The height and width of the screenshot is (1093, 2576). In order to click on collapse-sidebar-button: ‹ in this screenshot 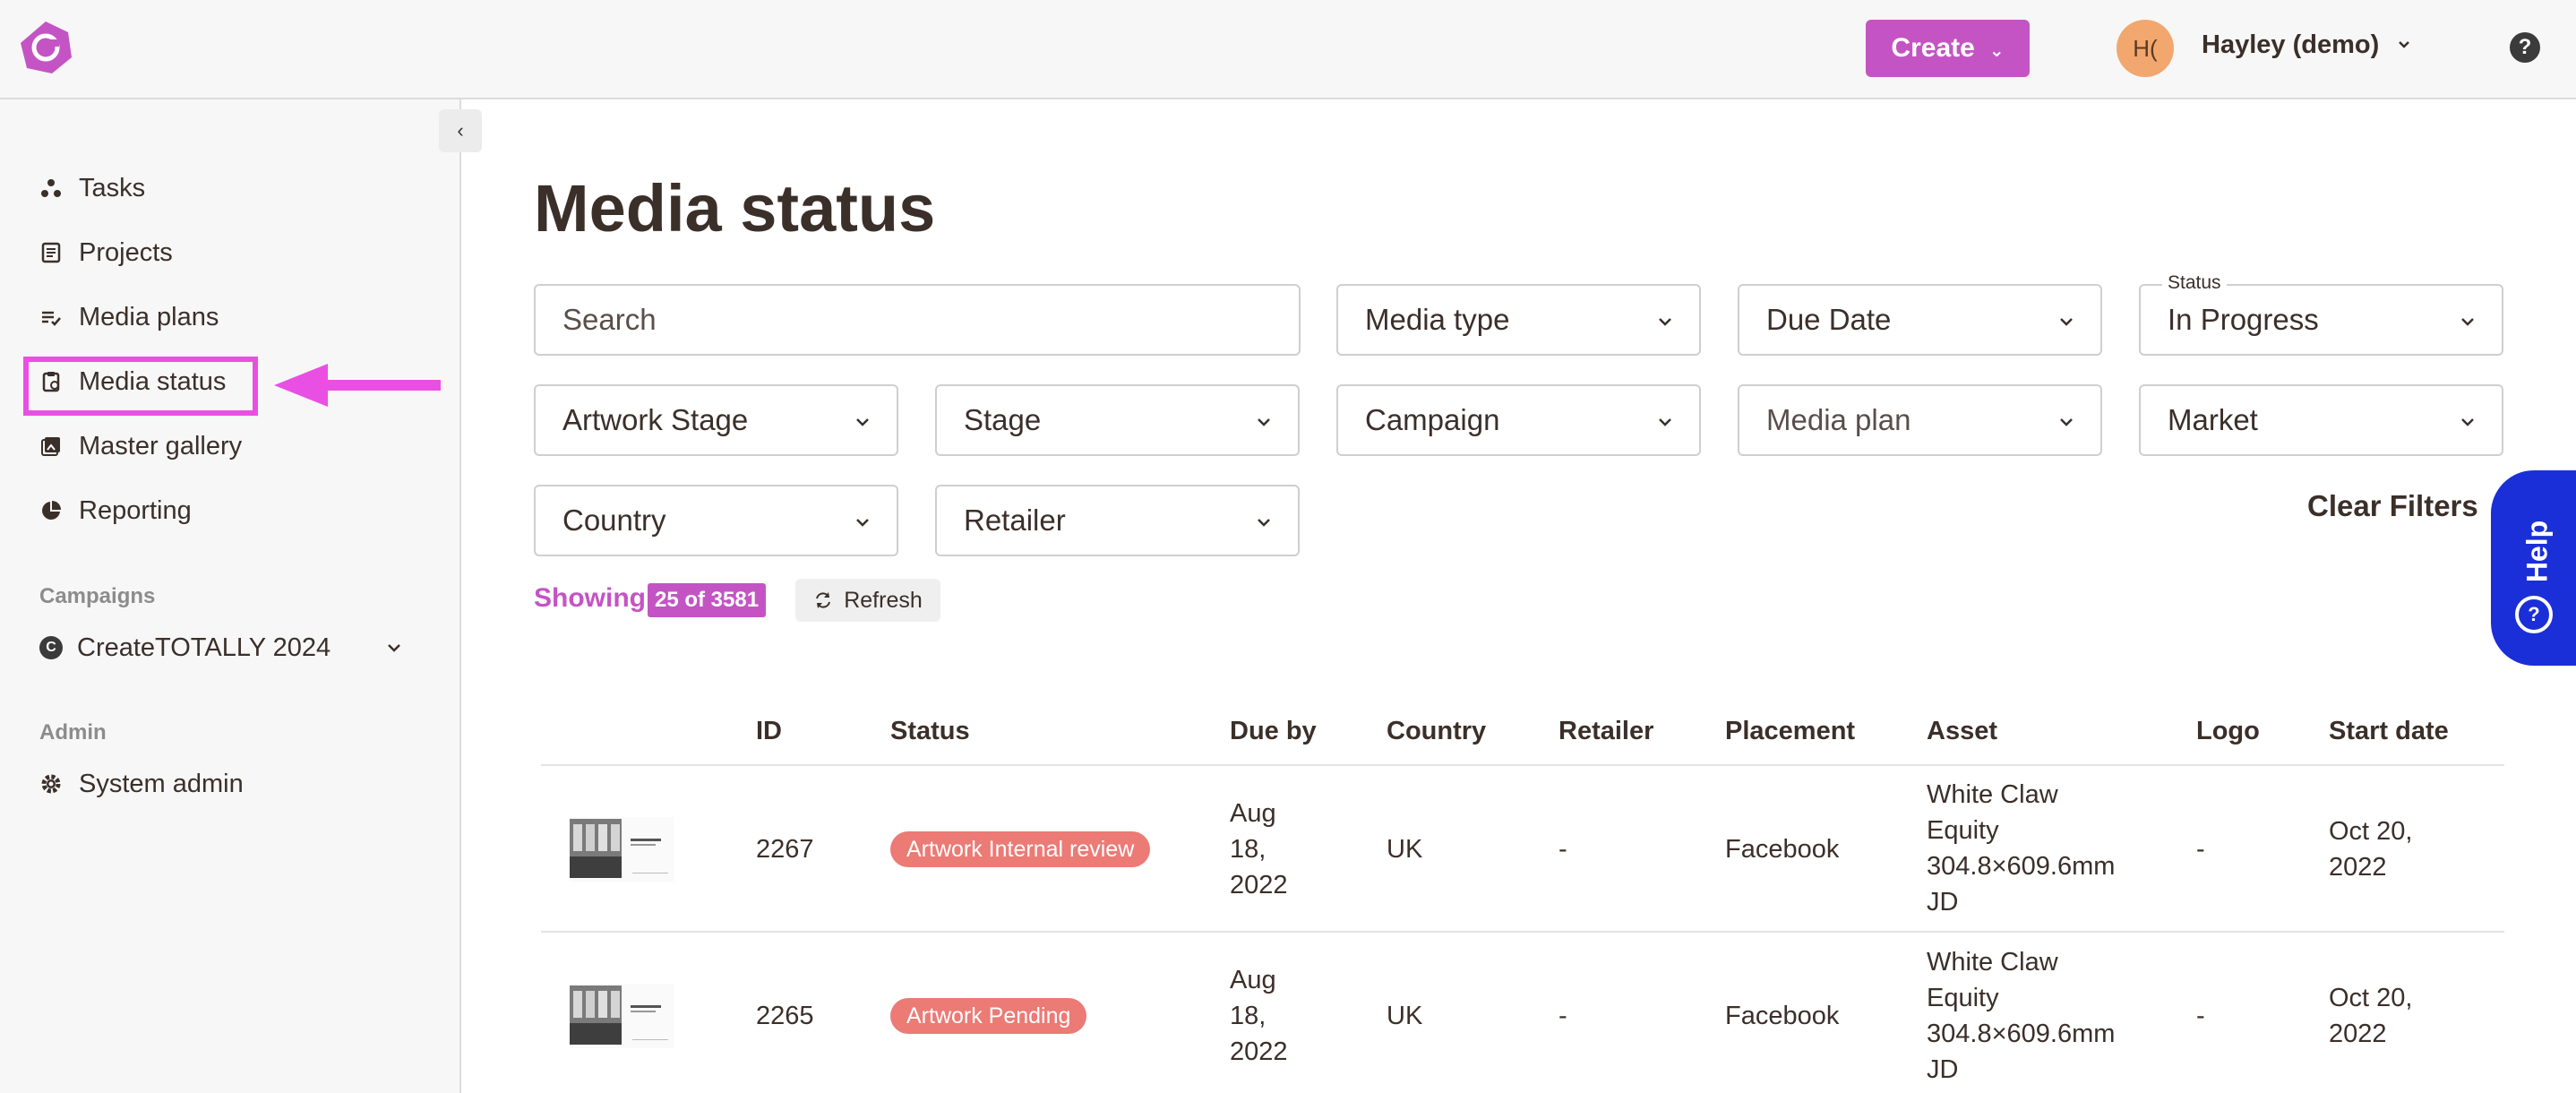, I will do `click(460, 130)`.